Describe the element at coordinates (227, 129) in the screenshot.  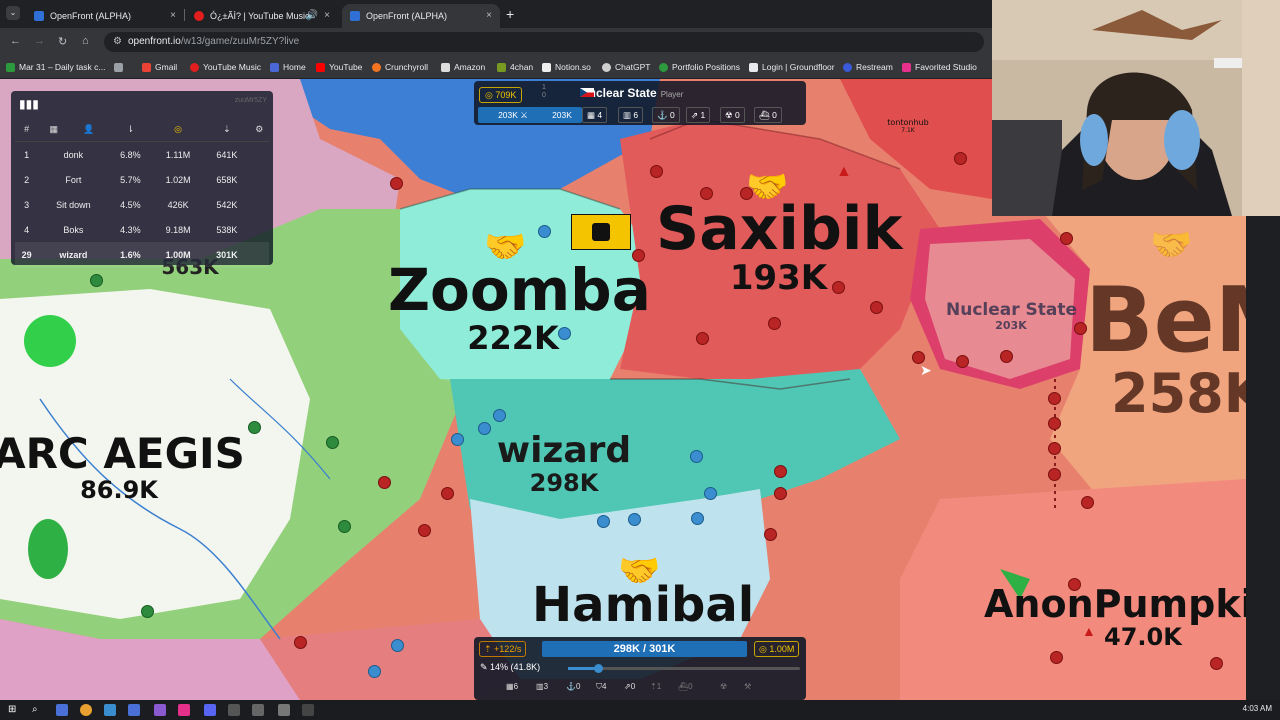
I see `troops-header-icon: ⇣` at that location.